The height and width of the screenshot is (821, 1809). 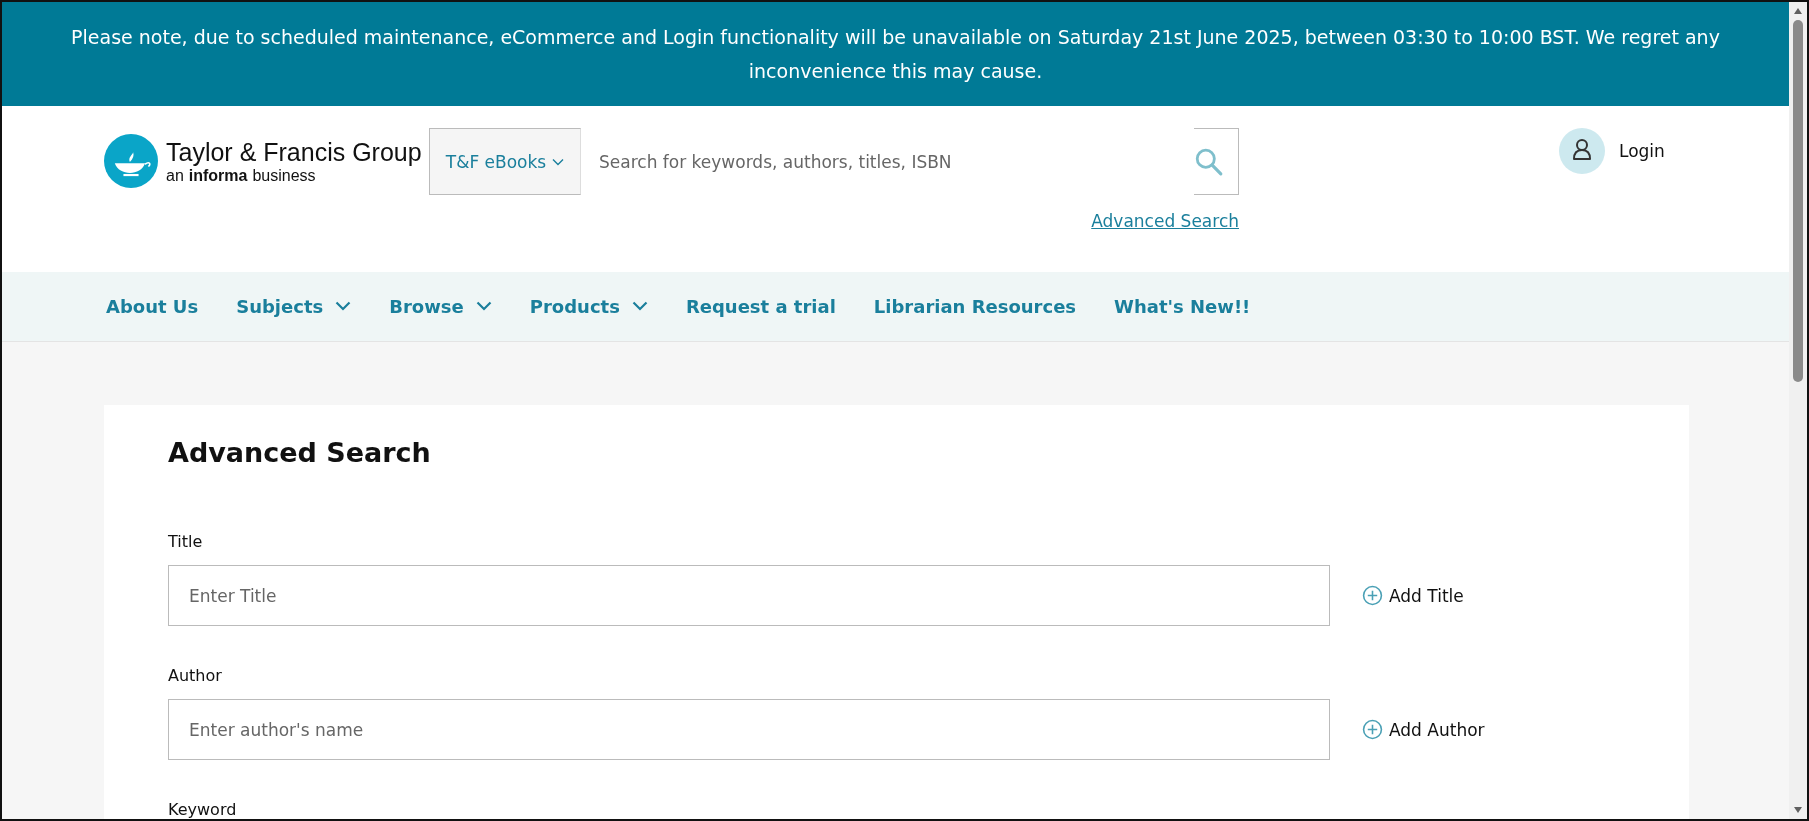 What do you see at coordinates (505, 161) in the screenshot?
I see `scope-dropdown: T&F eBooks` at bounding box center [505, 161].